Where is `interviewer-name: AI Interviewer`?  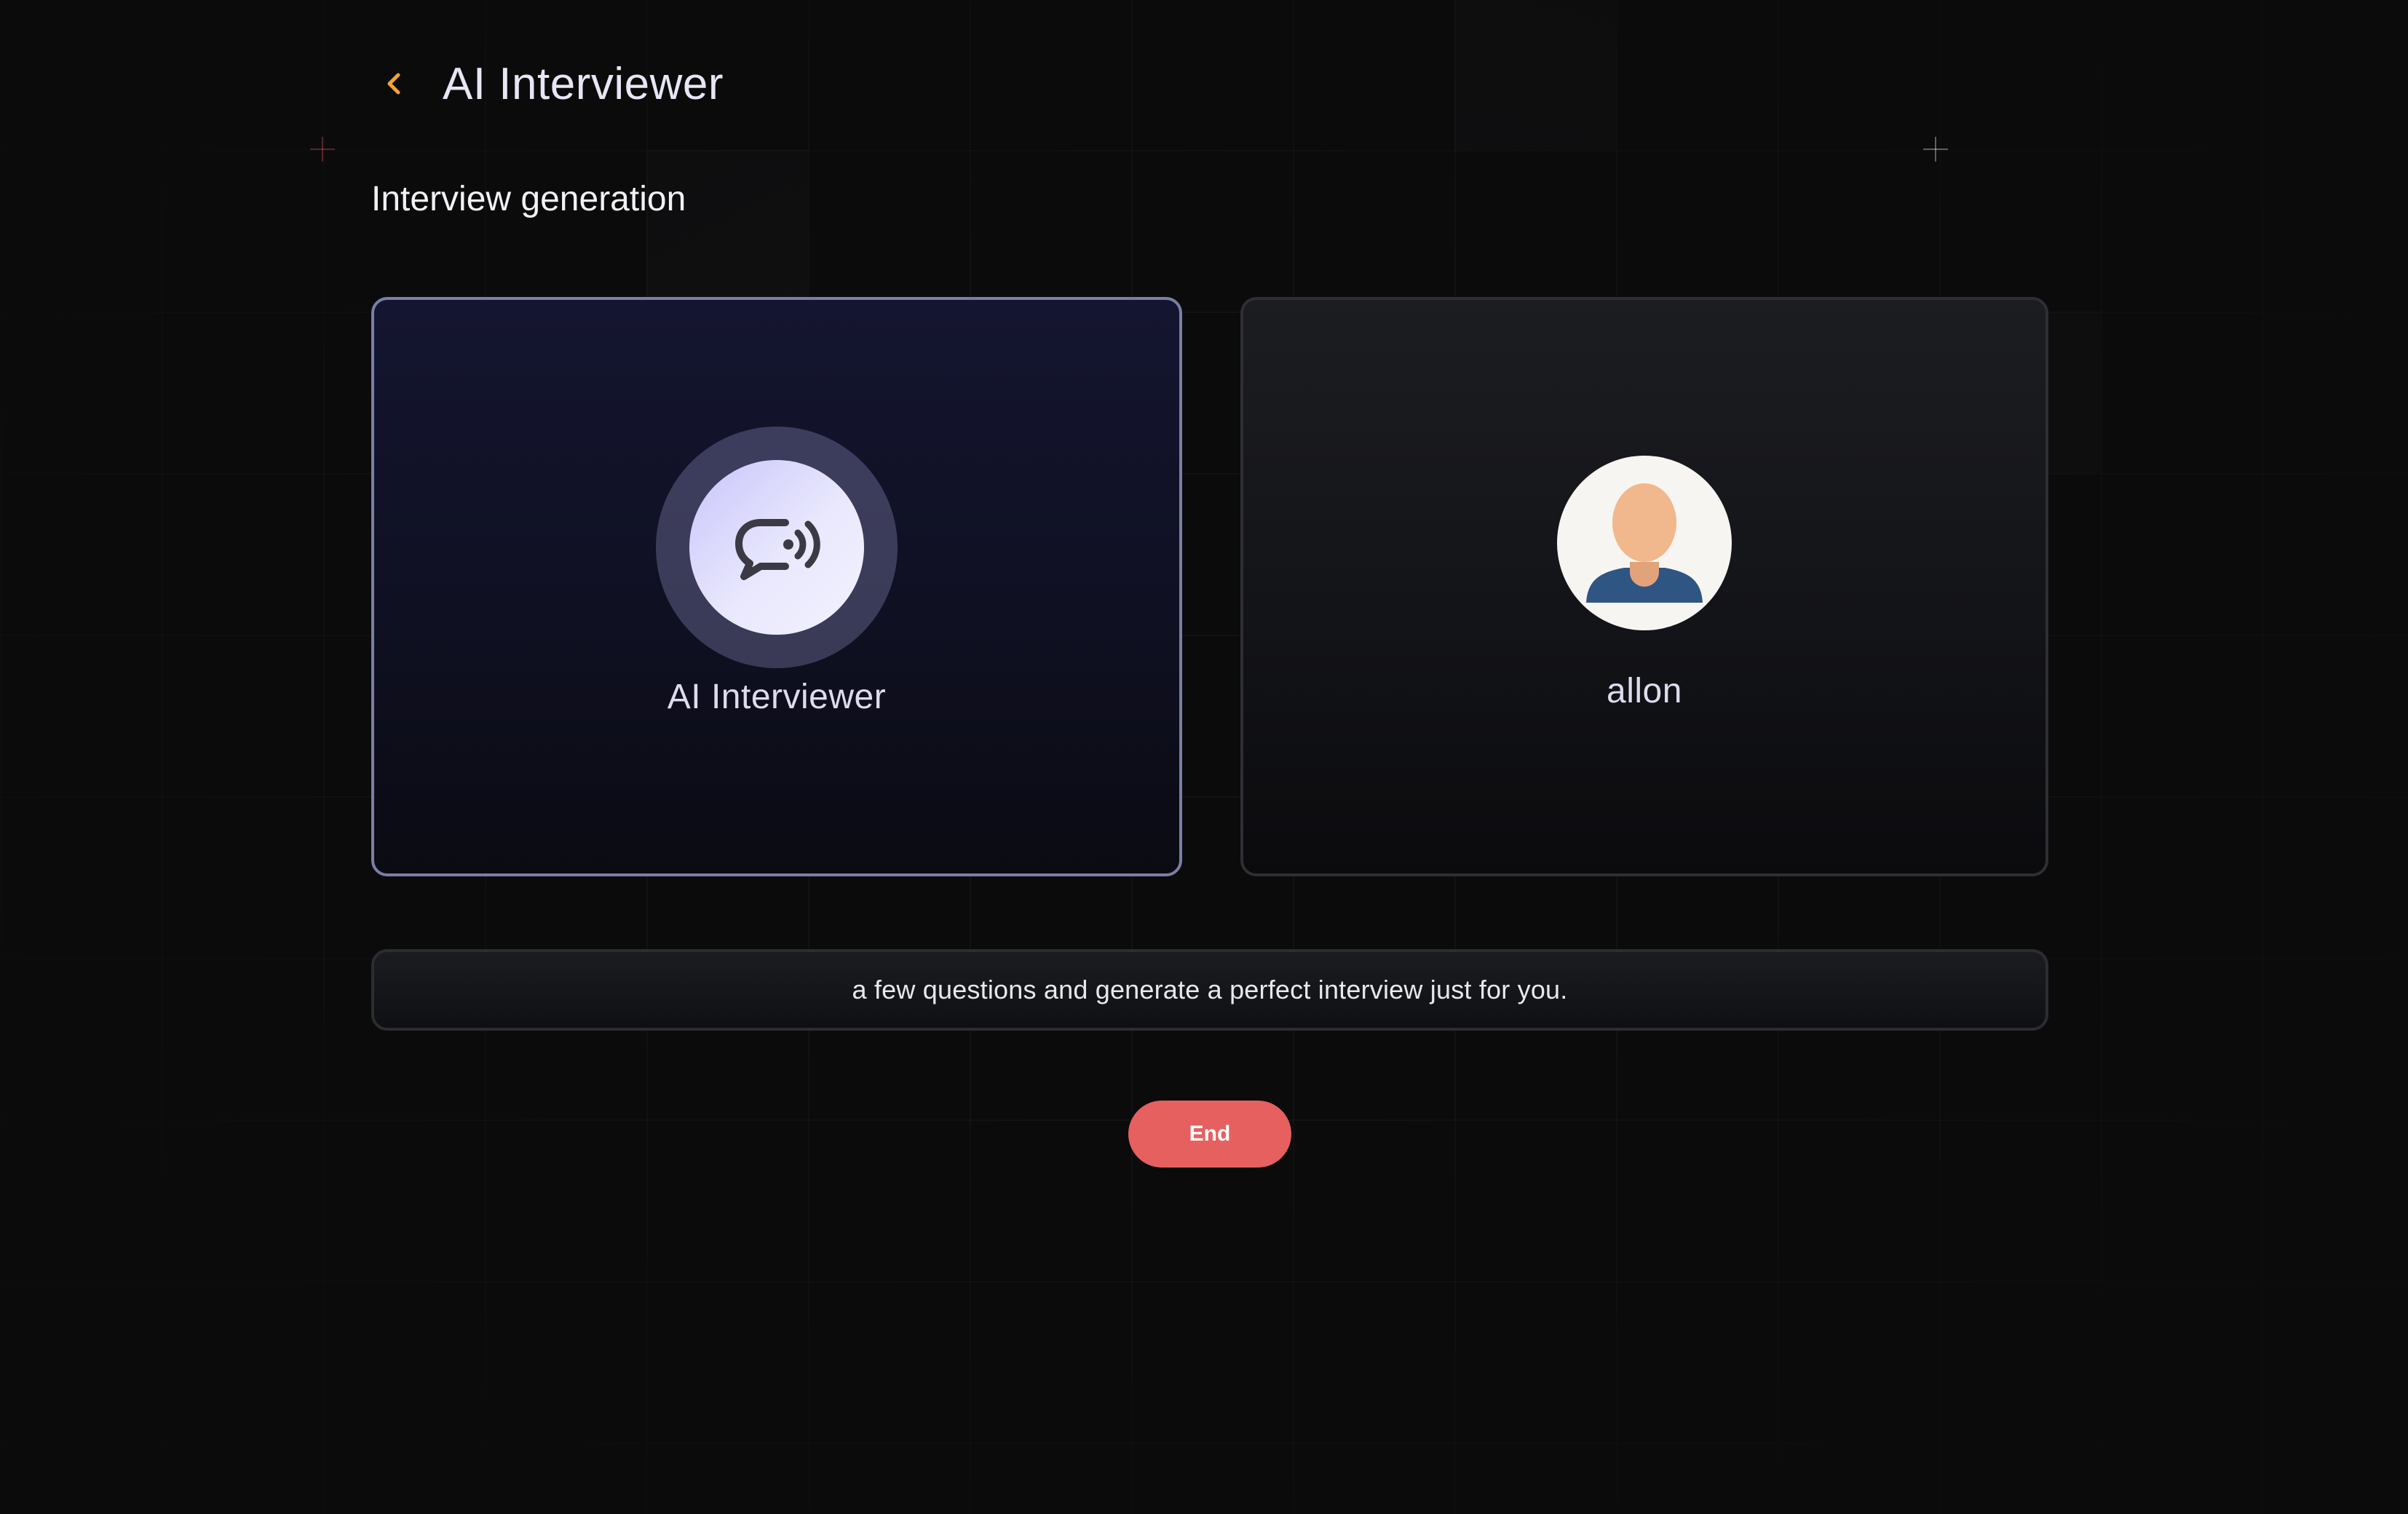 interviewer-name: AI Interviewer is located at coordinates (777, 697).